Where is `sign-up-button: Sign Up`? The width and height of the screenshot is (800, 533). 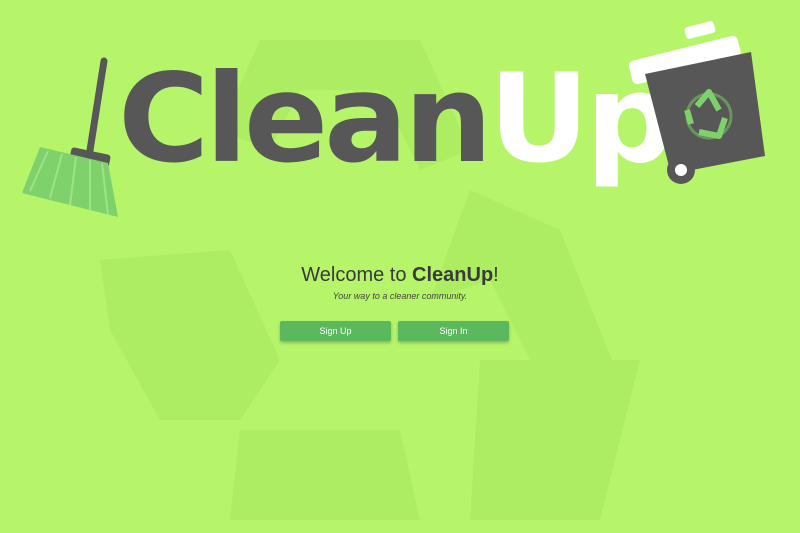 sign-up-button: Sign Up is located at coordinates (335, 331).